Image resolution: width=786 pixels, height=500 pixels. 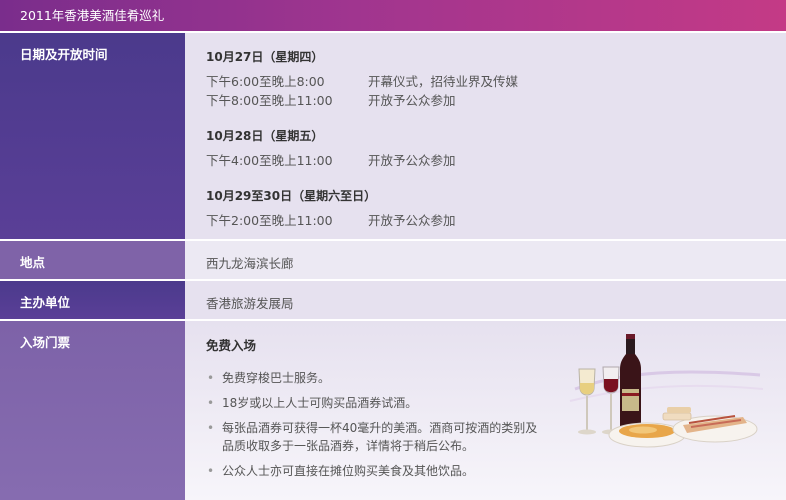 I want to click on date-heading: 10月29至30日（星期六至日）, so click(x=291, y=196).